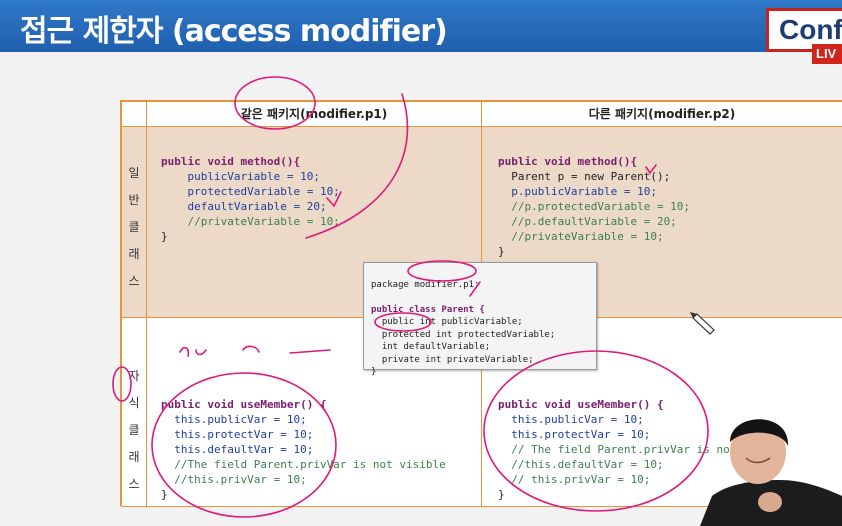 The height and width of the screenshot is (526, 842). I want to click on title-bar: 접근 제한자 (access modifier), so click(421, 26).